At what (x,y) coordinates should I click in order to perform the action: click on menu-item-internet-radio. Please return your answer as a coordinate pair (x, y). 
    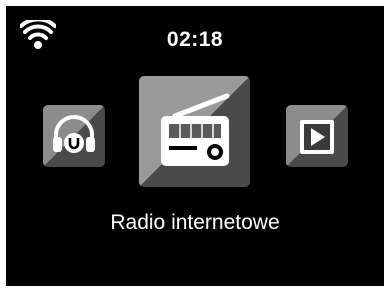
    Looking at the image, I should click on (194, 131).